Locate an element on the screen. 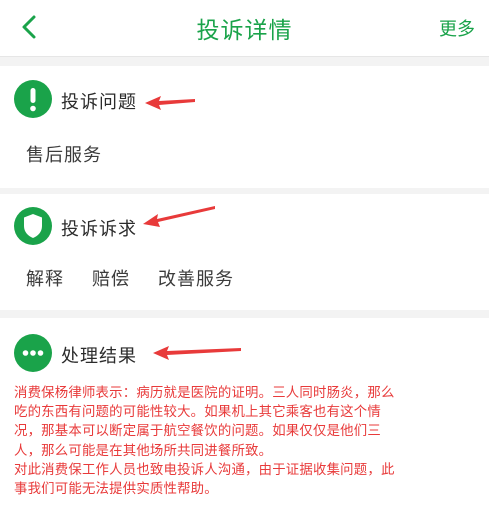  demand-section-title: 投诉诉求 is located at coordinates (99, 229).